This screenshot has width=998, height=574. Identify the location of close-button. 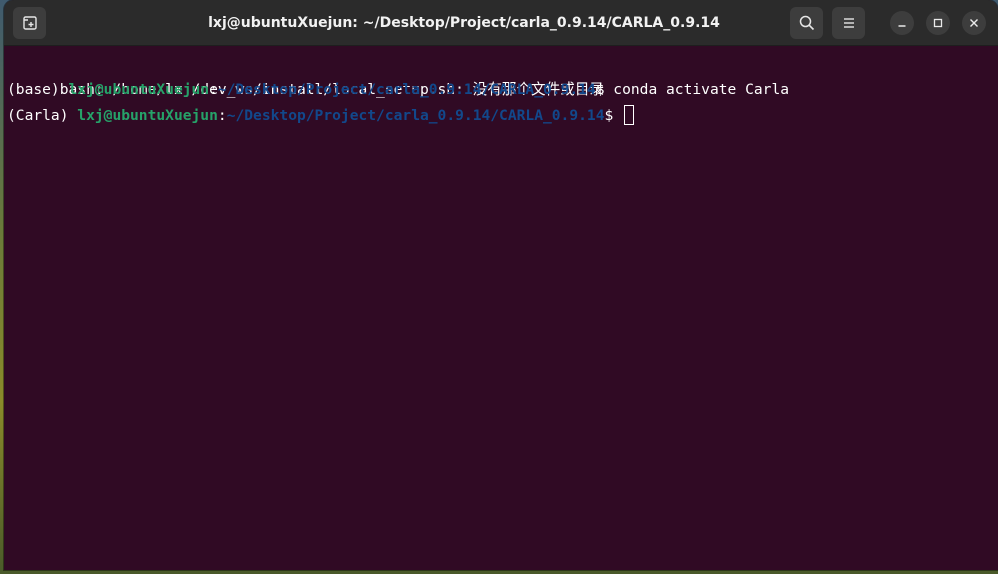
(974, 23).